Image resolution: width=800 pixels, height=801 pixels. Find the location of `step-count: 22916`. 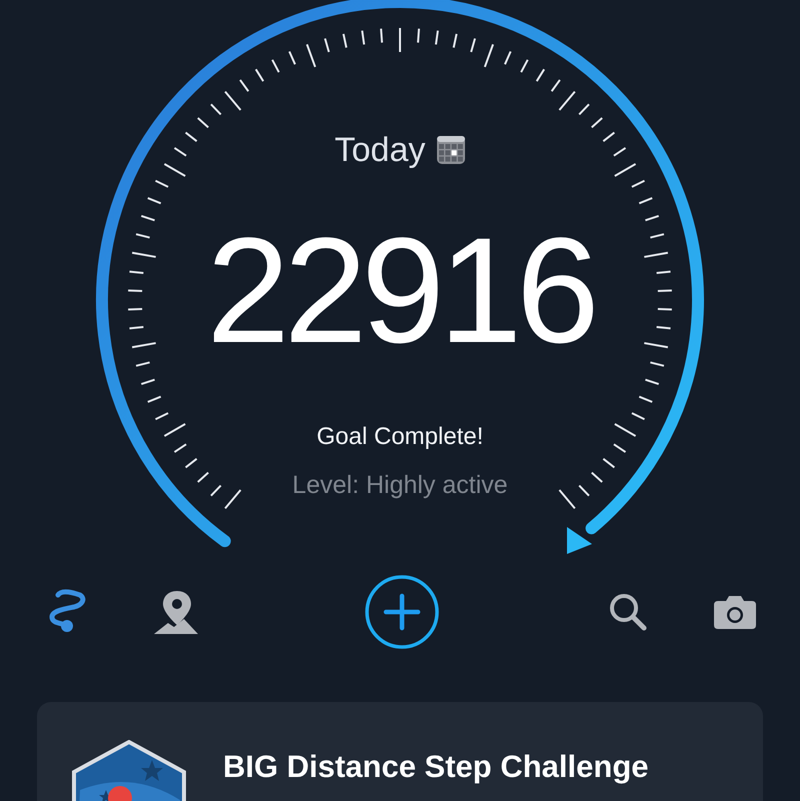

step-count: 22916 is located at coordinates (400, 290).